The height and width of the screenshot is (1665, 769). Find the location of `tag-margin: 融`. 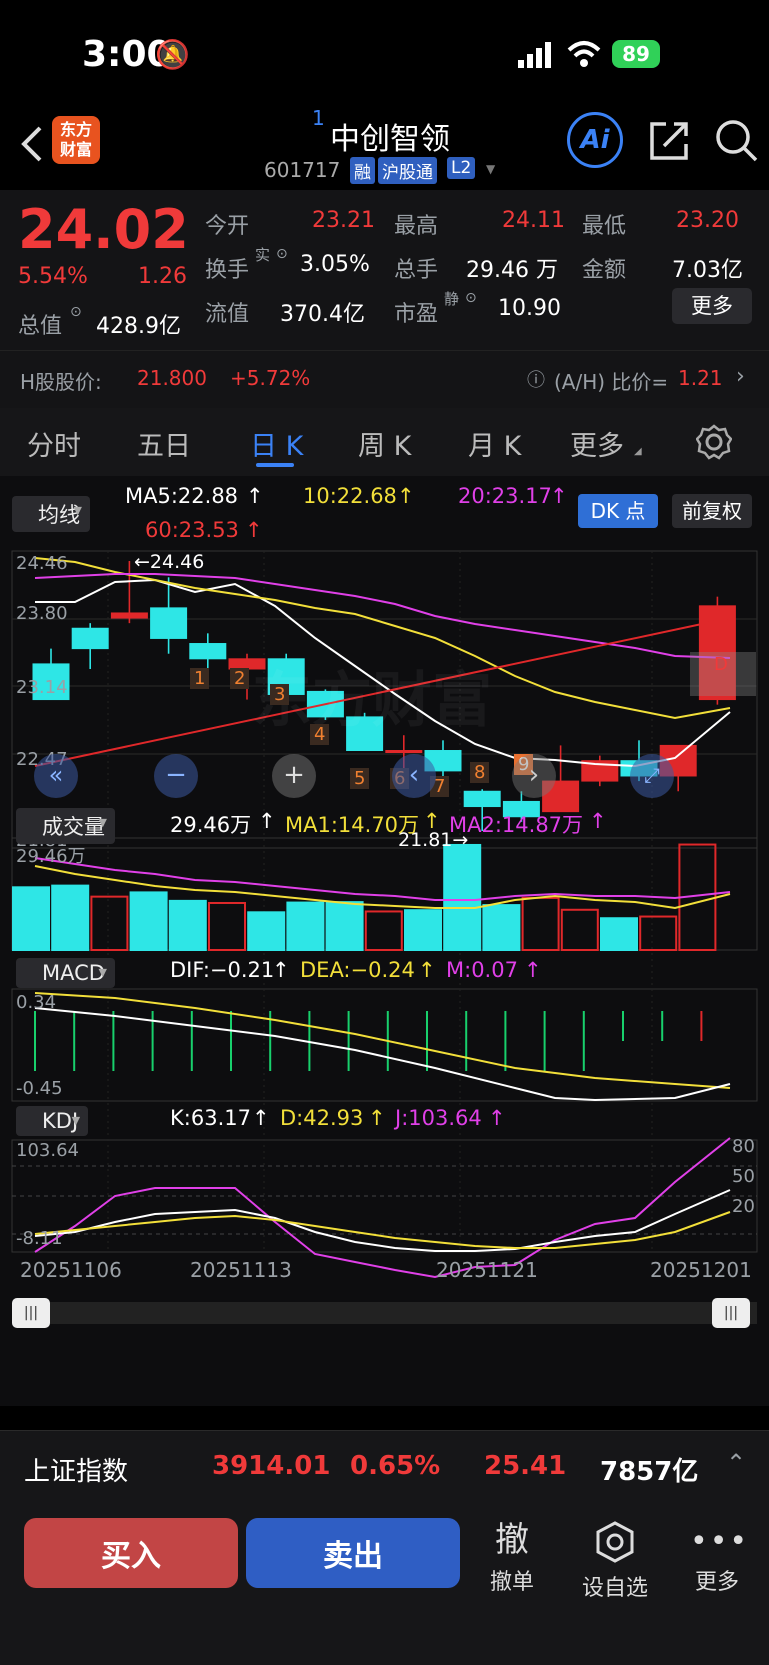

tag-margin: 融 is located at coordinates (362, 170).